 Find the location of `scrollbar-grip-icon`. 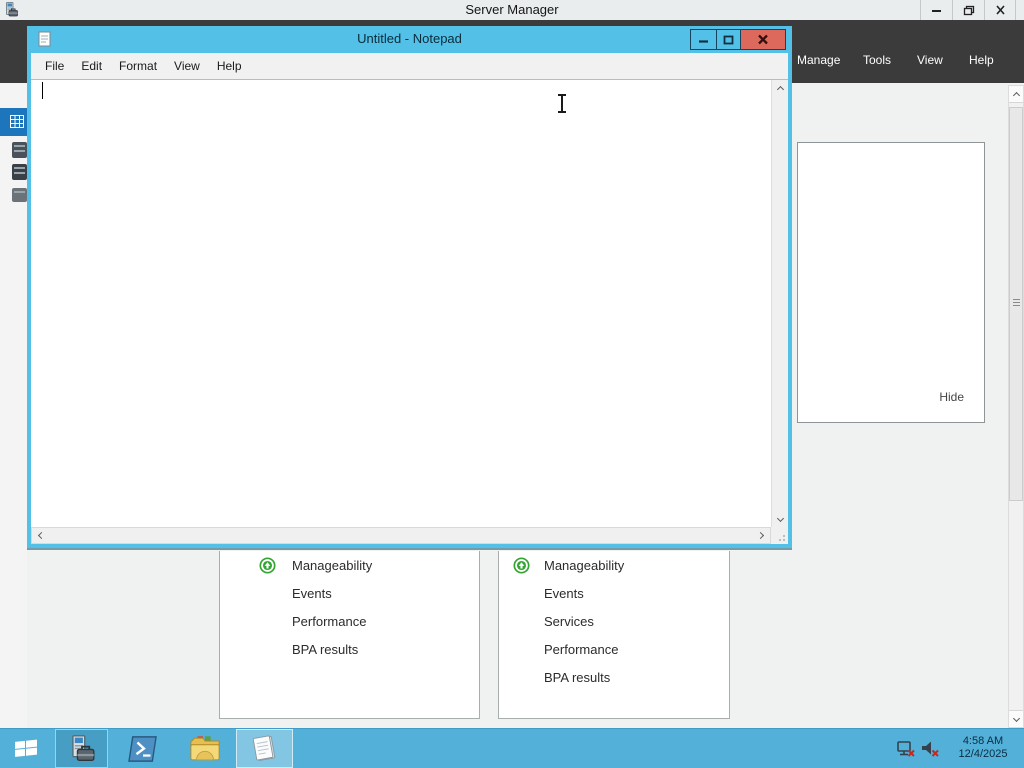

scrollbar-grip-icon is located at coordinates (1016, 303).